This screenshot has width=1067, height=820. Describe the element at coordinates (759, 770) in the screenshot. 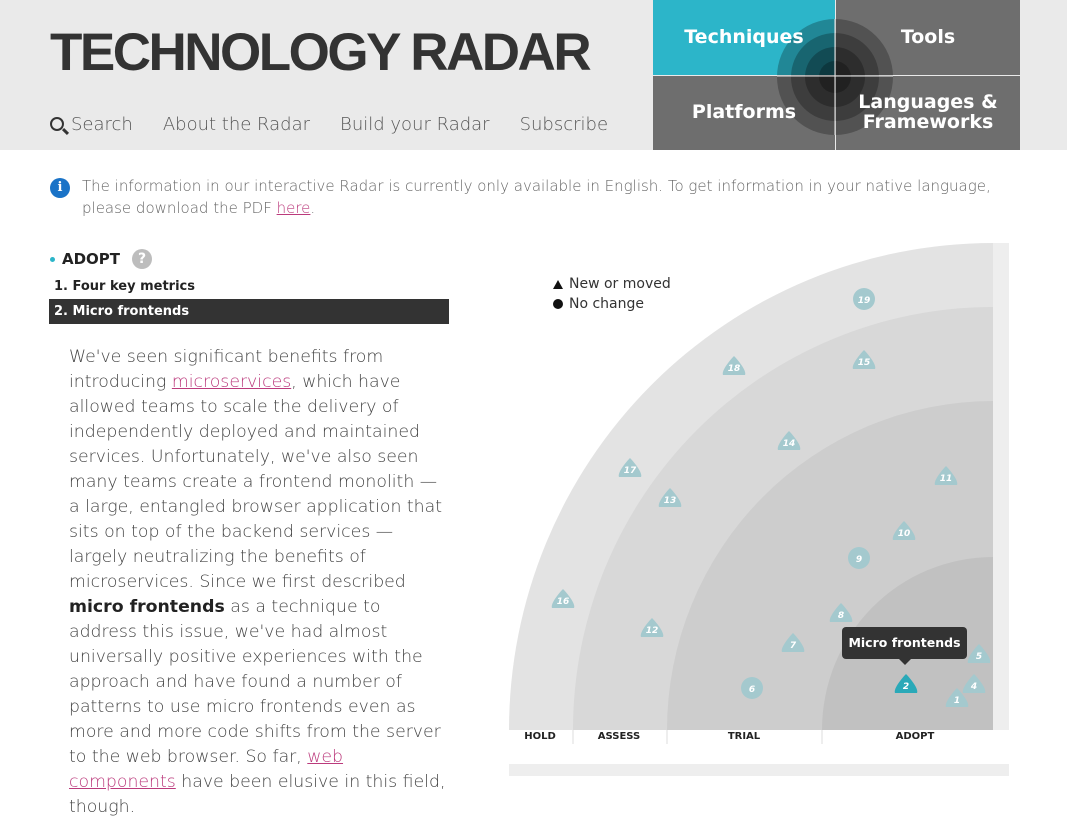

I see `radar-bottom-bar` at that location.